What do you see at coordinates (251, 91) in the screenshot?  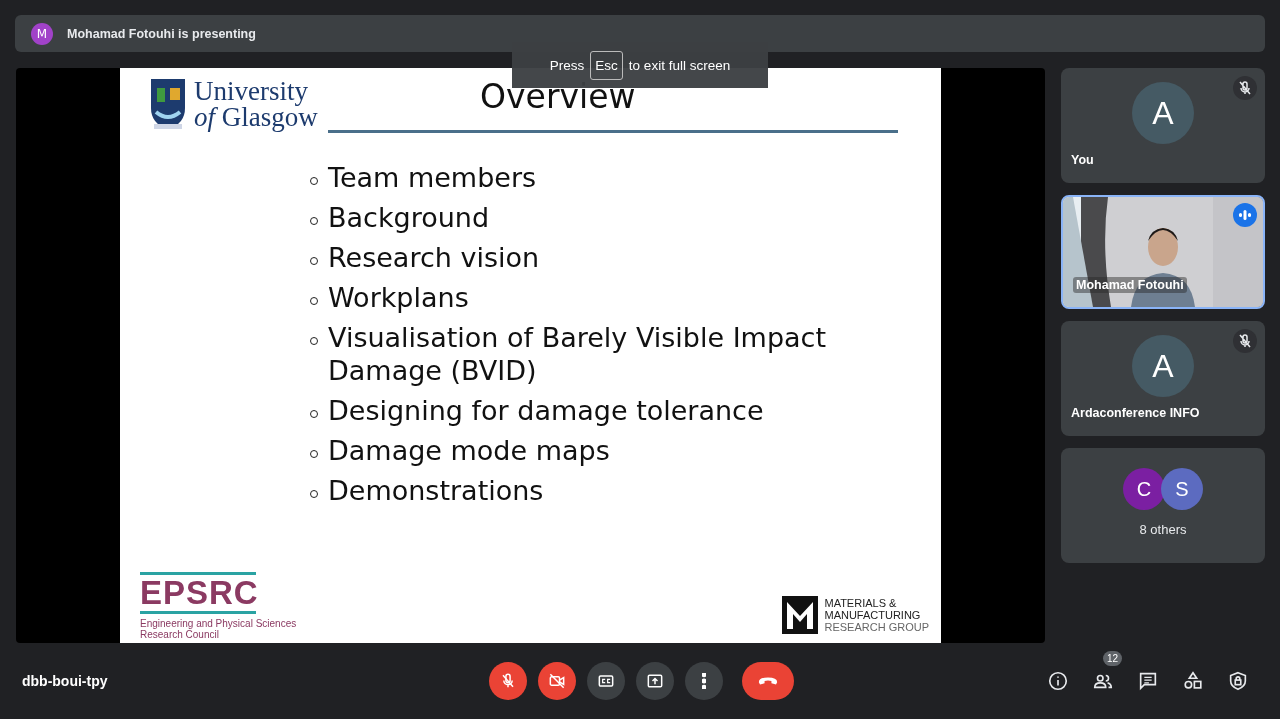 I see `logo-text: University` at bounding box center [251, 91].